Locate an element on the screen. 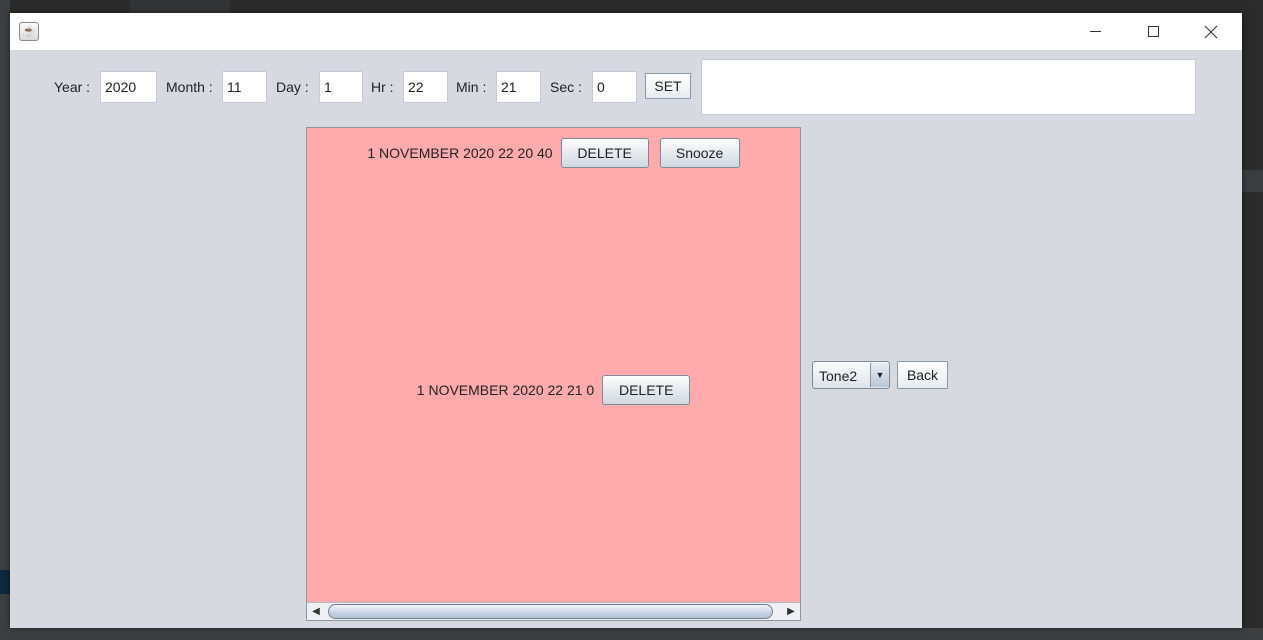 The width and height of the screenshot is (1263, 640). alarm-row: 1 NOVEMBER 2020 22 21 0 DELETE is located at coordinates (553, 390).